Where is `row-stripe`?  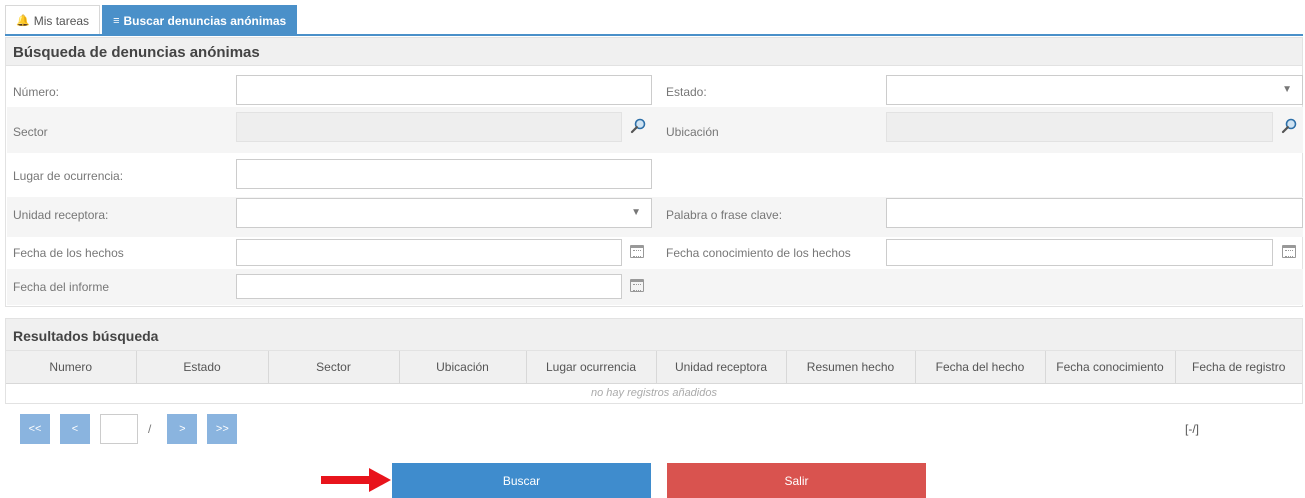
row-stripe is located at coordinates (655, 287).